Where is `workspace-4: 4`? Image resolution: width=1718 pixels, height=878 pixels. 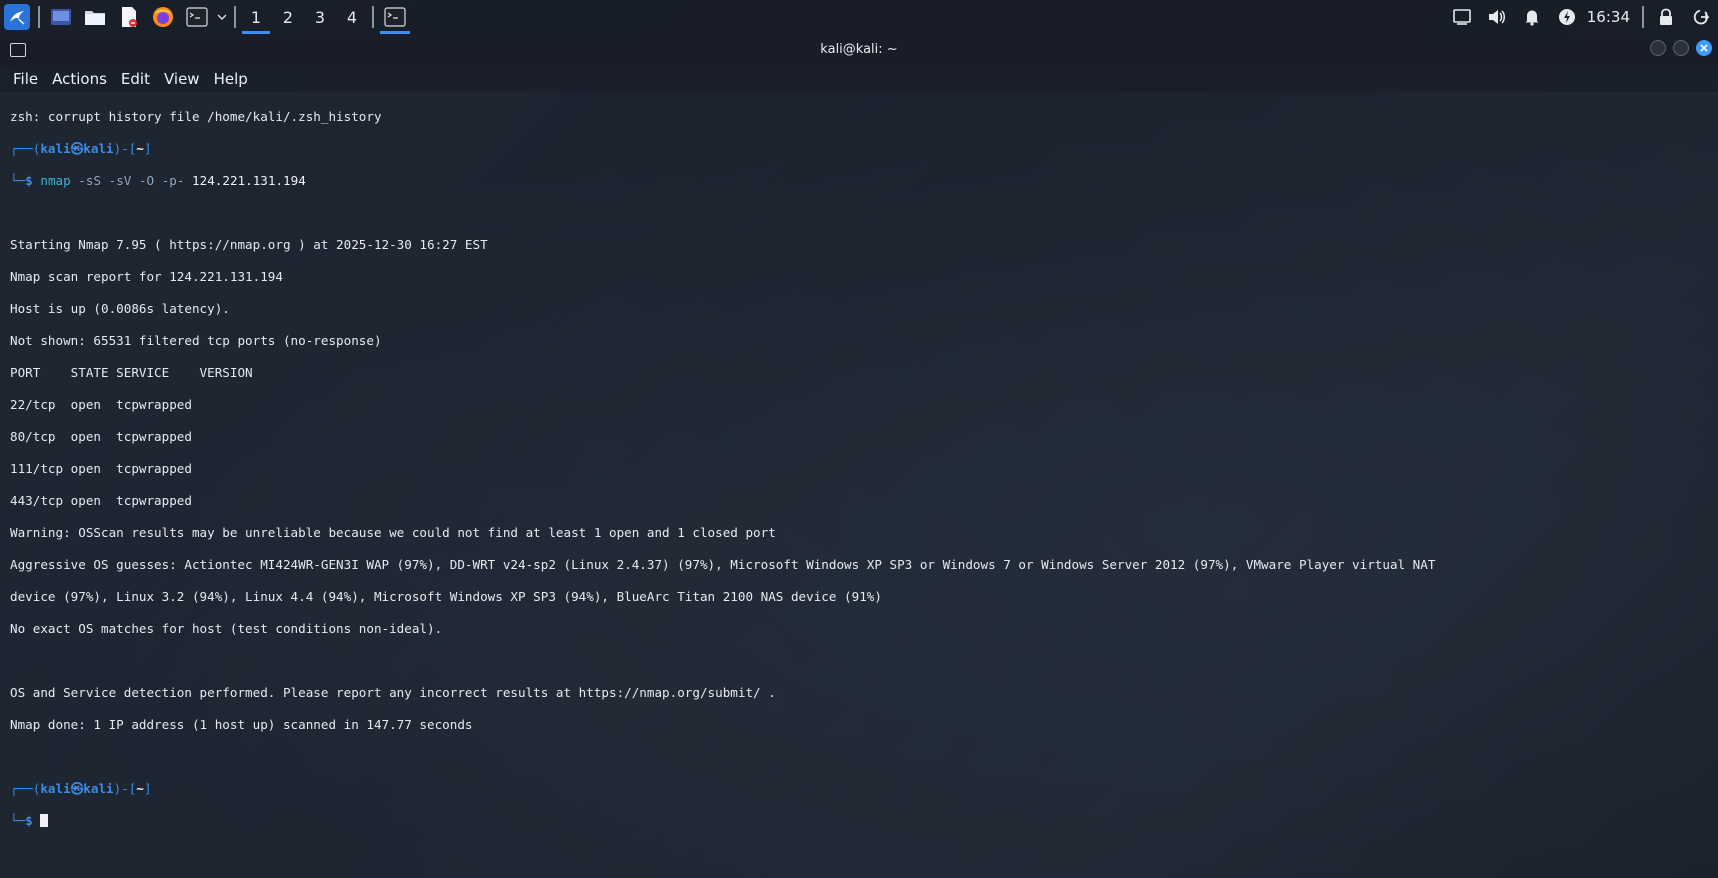
workspace-4: 4 is located at coordinates (352, 17).